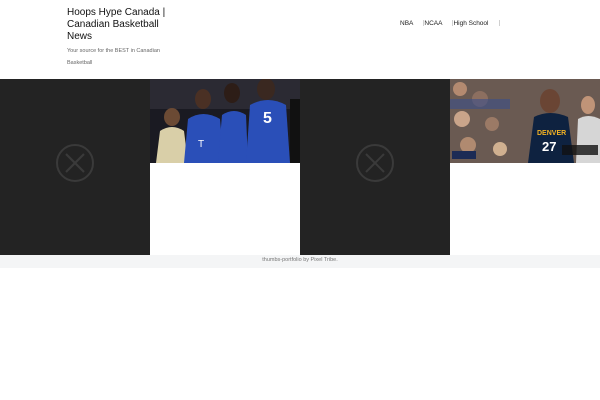 This screenshot has width=600, height=400. What do you see at coordinates (549, 146) in the screenshot?
I see `jersey-number: 27` at bounding box center [549, 146].